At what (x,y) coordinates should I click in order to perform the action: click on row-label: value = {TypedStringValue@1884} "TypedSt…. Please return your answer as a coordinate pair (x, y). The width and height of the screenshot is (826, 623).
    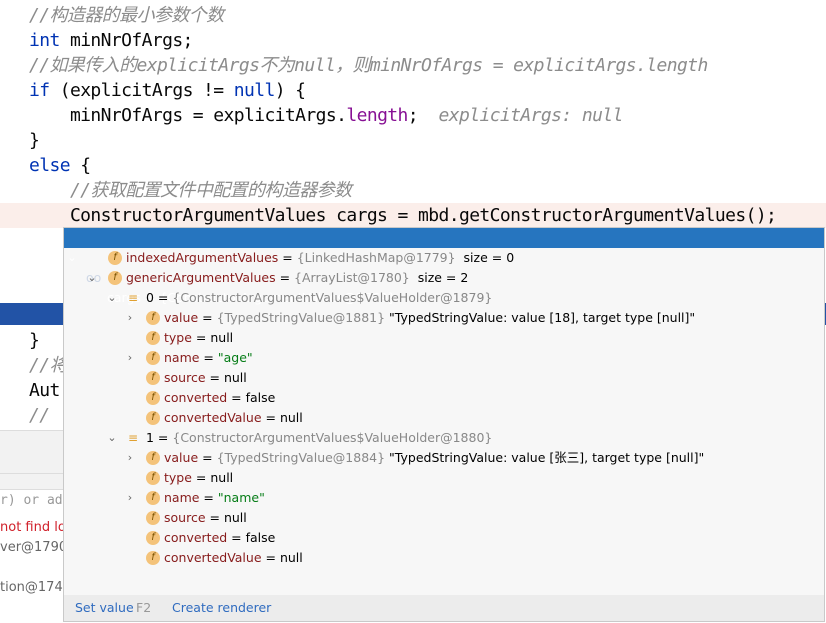
    Looking at the image, I should click on (434, 457).